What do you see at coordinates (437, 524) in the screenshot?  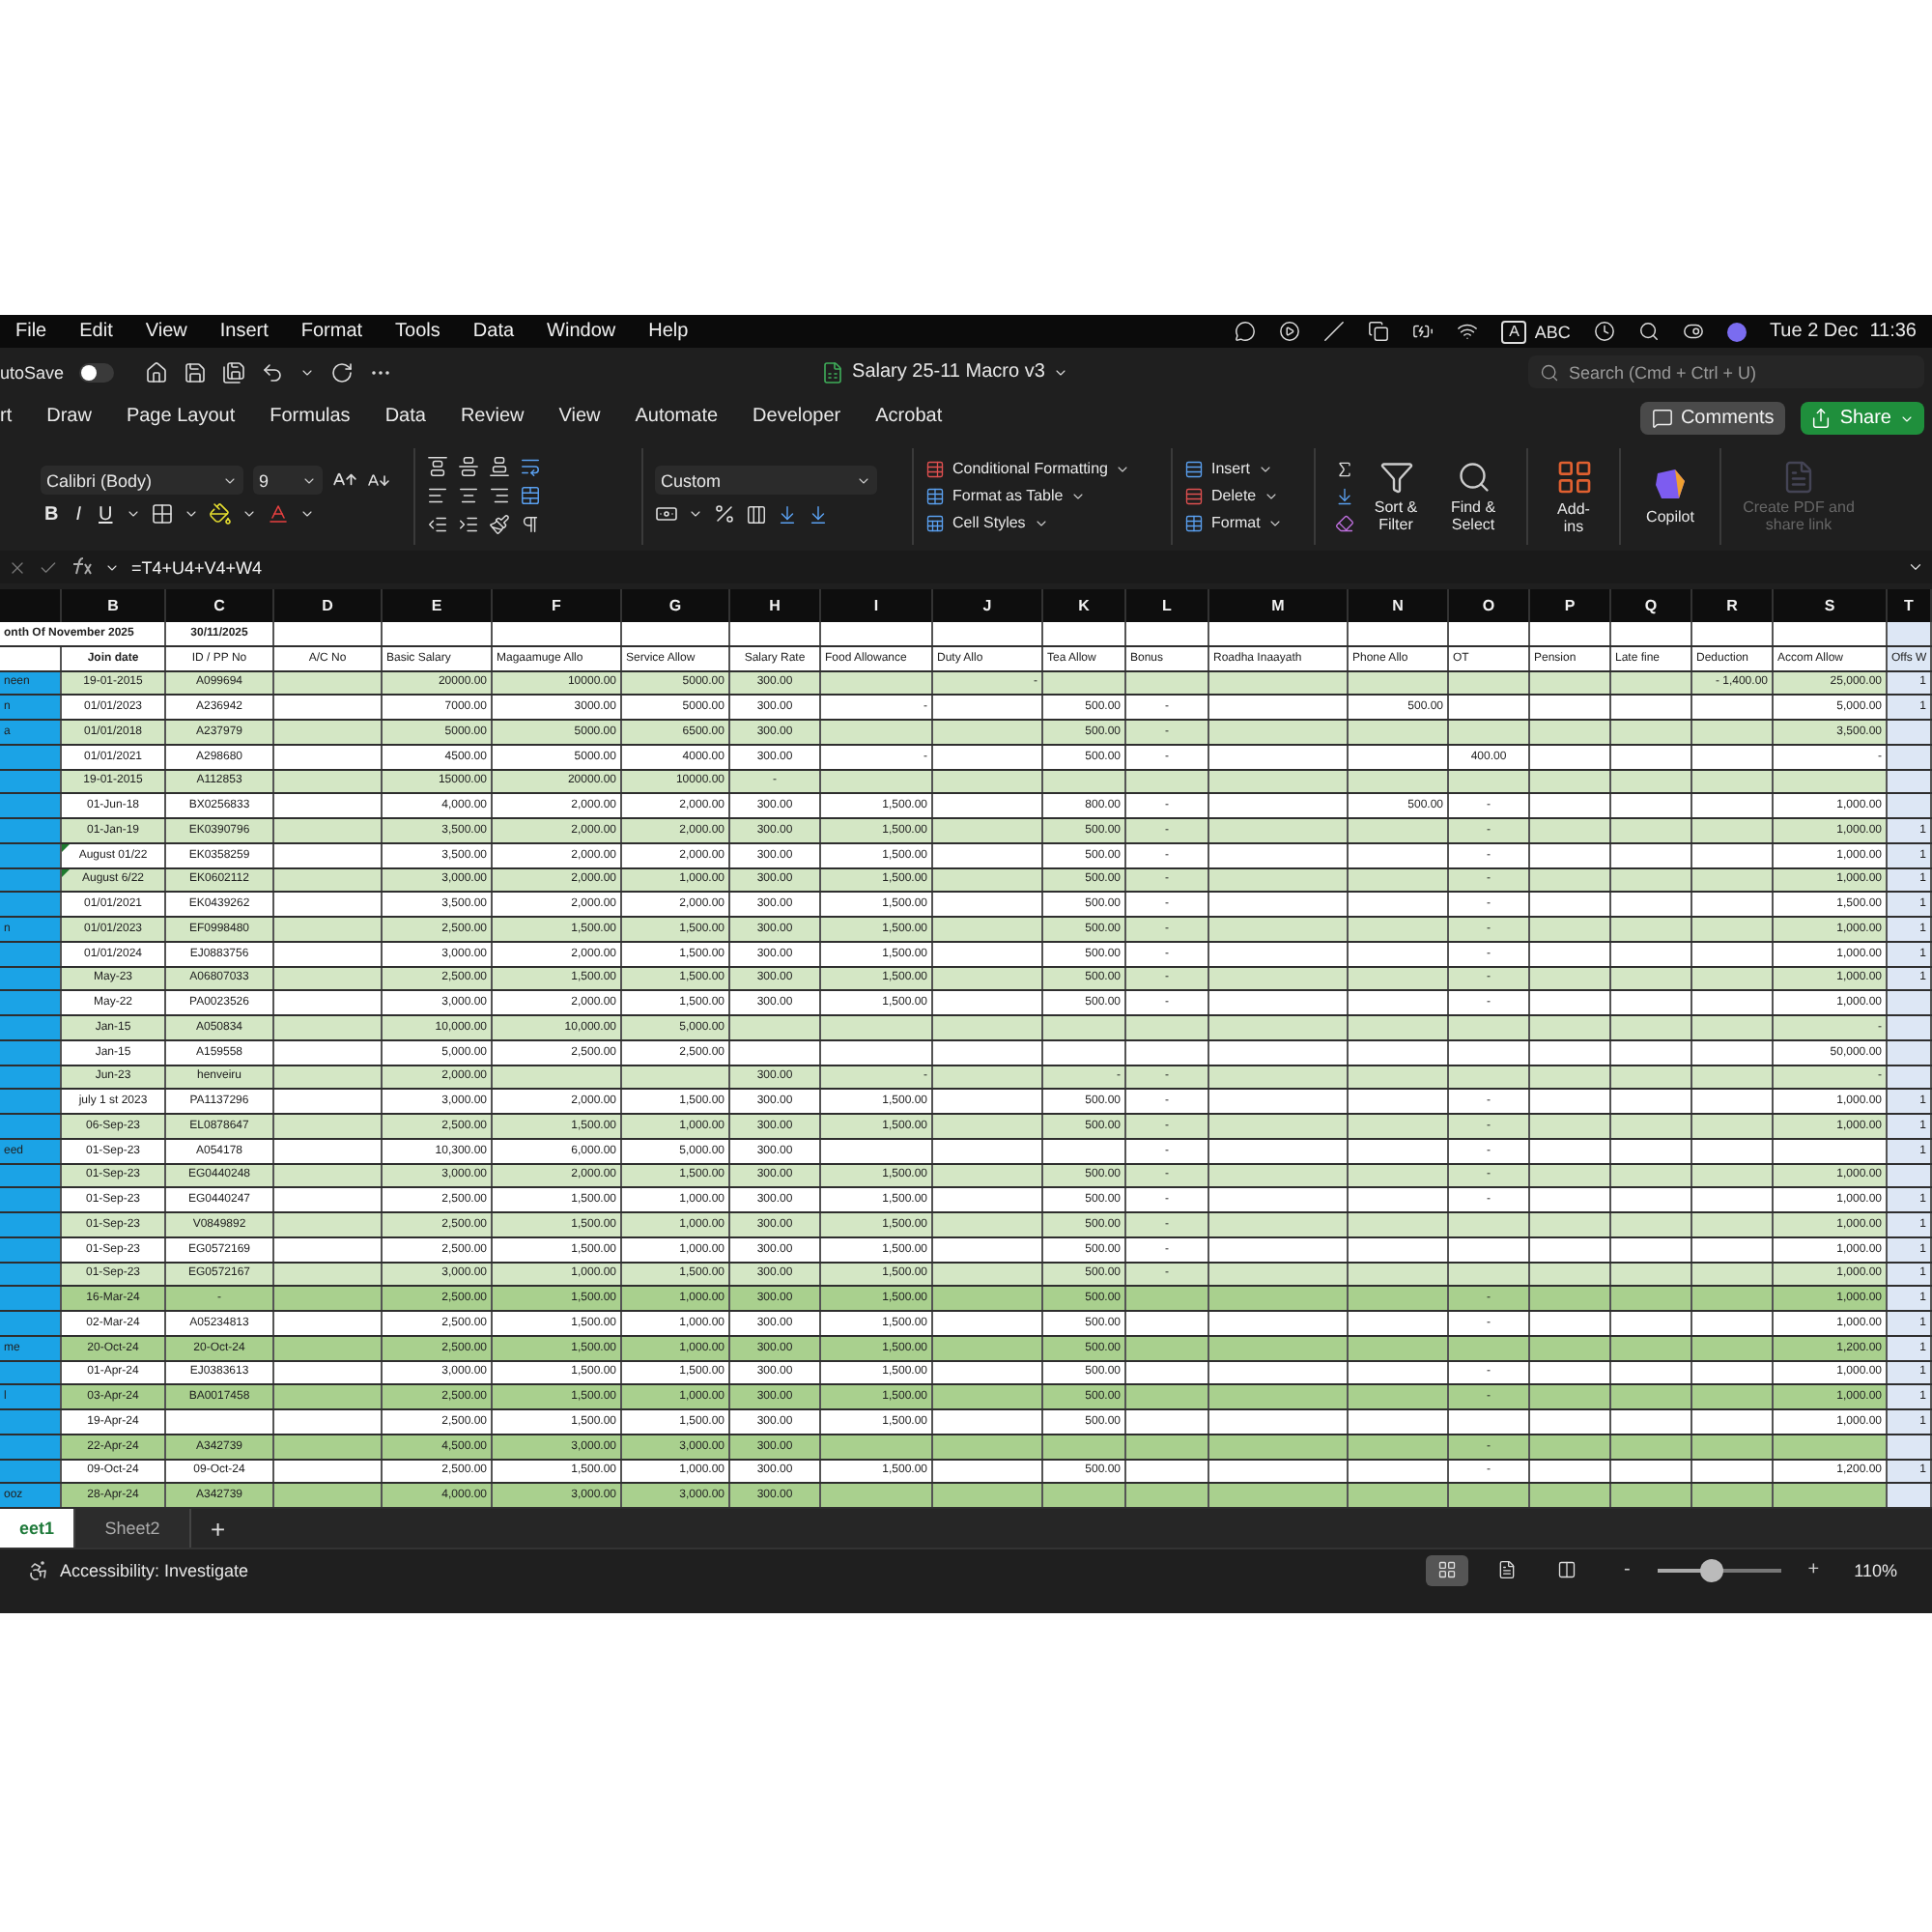 I see `indent-decrease-icon` at bounding box center [437, 524].